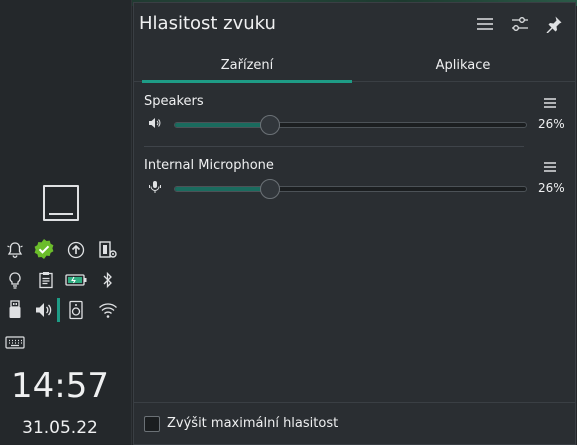 This screenshot has height=445, width=577. What do you see at coordinates (334, 146) in the screenshot?
I see `separator` at bounding box center [334, 146].